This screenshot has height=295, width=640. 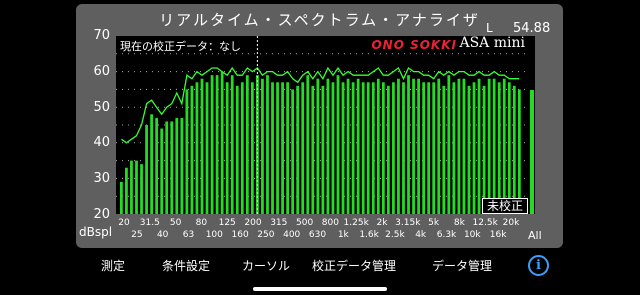 What do you see at coordinates (369, 235) in the screenshot?
I see `x-tick-label: 1.6k` at bounding box center [369, 235].